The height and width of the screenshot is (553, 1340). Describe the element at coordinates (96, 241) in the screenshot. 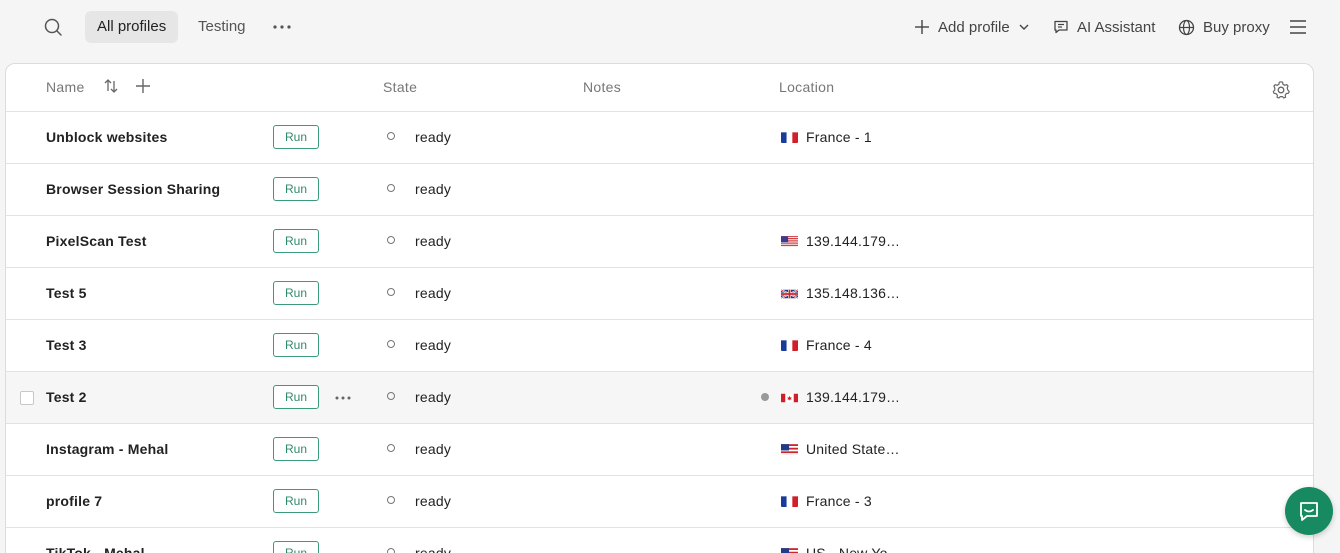

I see `profile-name: PixelScan Test` at that location.